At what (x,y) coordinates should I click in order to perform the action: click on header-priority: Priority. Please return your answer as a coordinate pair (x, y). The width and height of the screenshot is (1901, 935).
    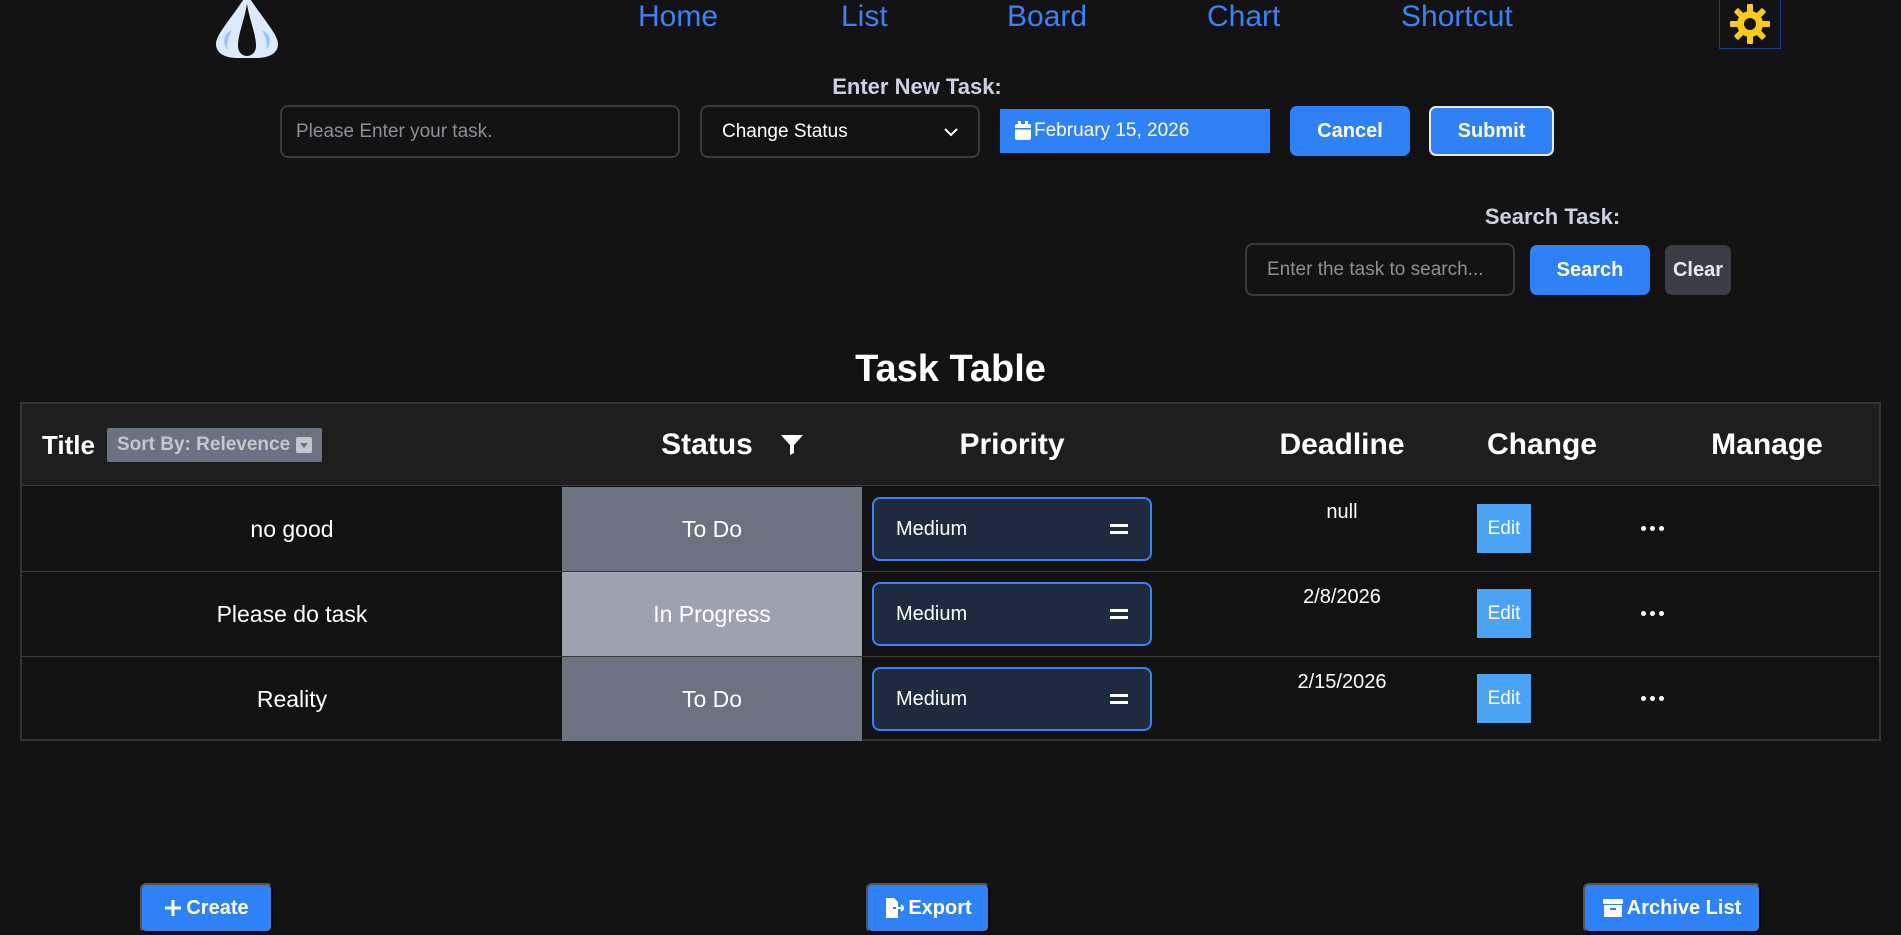
    Looking at the image, I should click on (1012, 444).